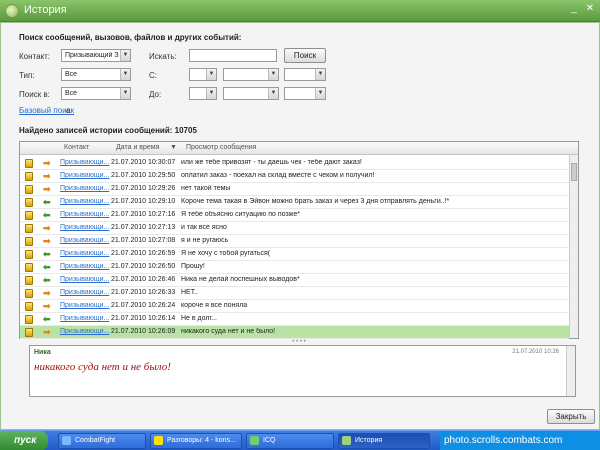 The image size is (600, 450). Describe the element at coordinates (96, 93) in the screenshot. I see `searchin-select: Все ▼` at that location.